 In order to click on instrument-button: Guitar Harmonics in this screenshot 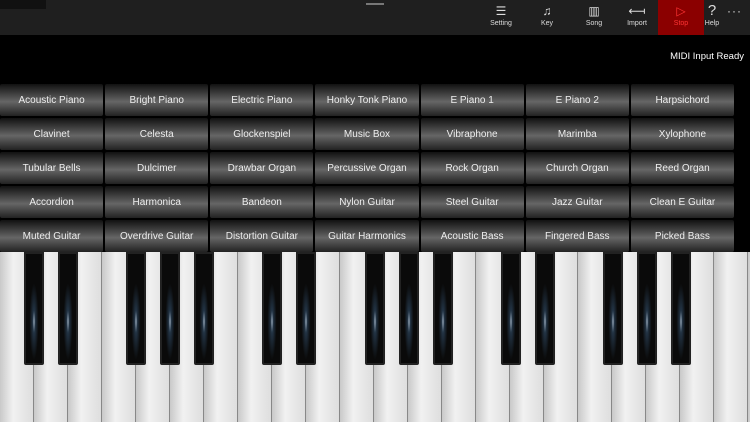, I will do `click(367, 236)`.